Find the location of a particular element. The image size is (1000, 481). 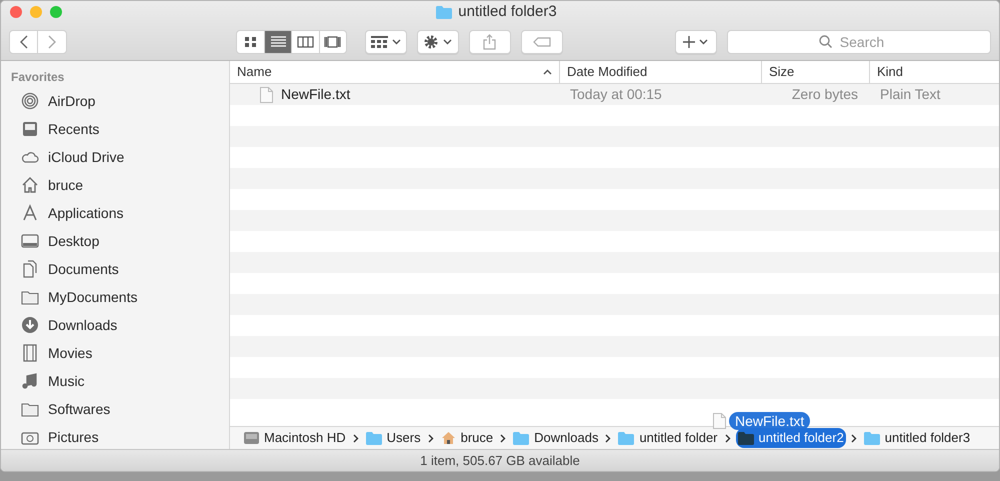

music-note-icon is located at coordinates (30, 381).